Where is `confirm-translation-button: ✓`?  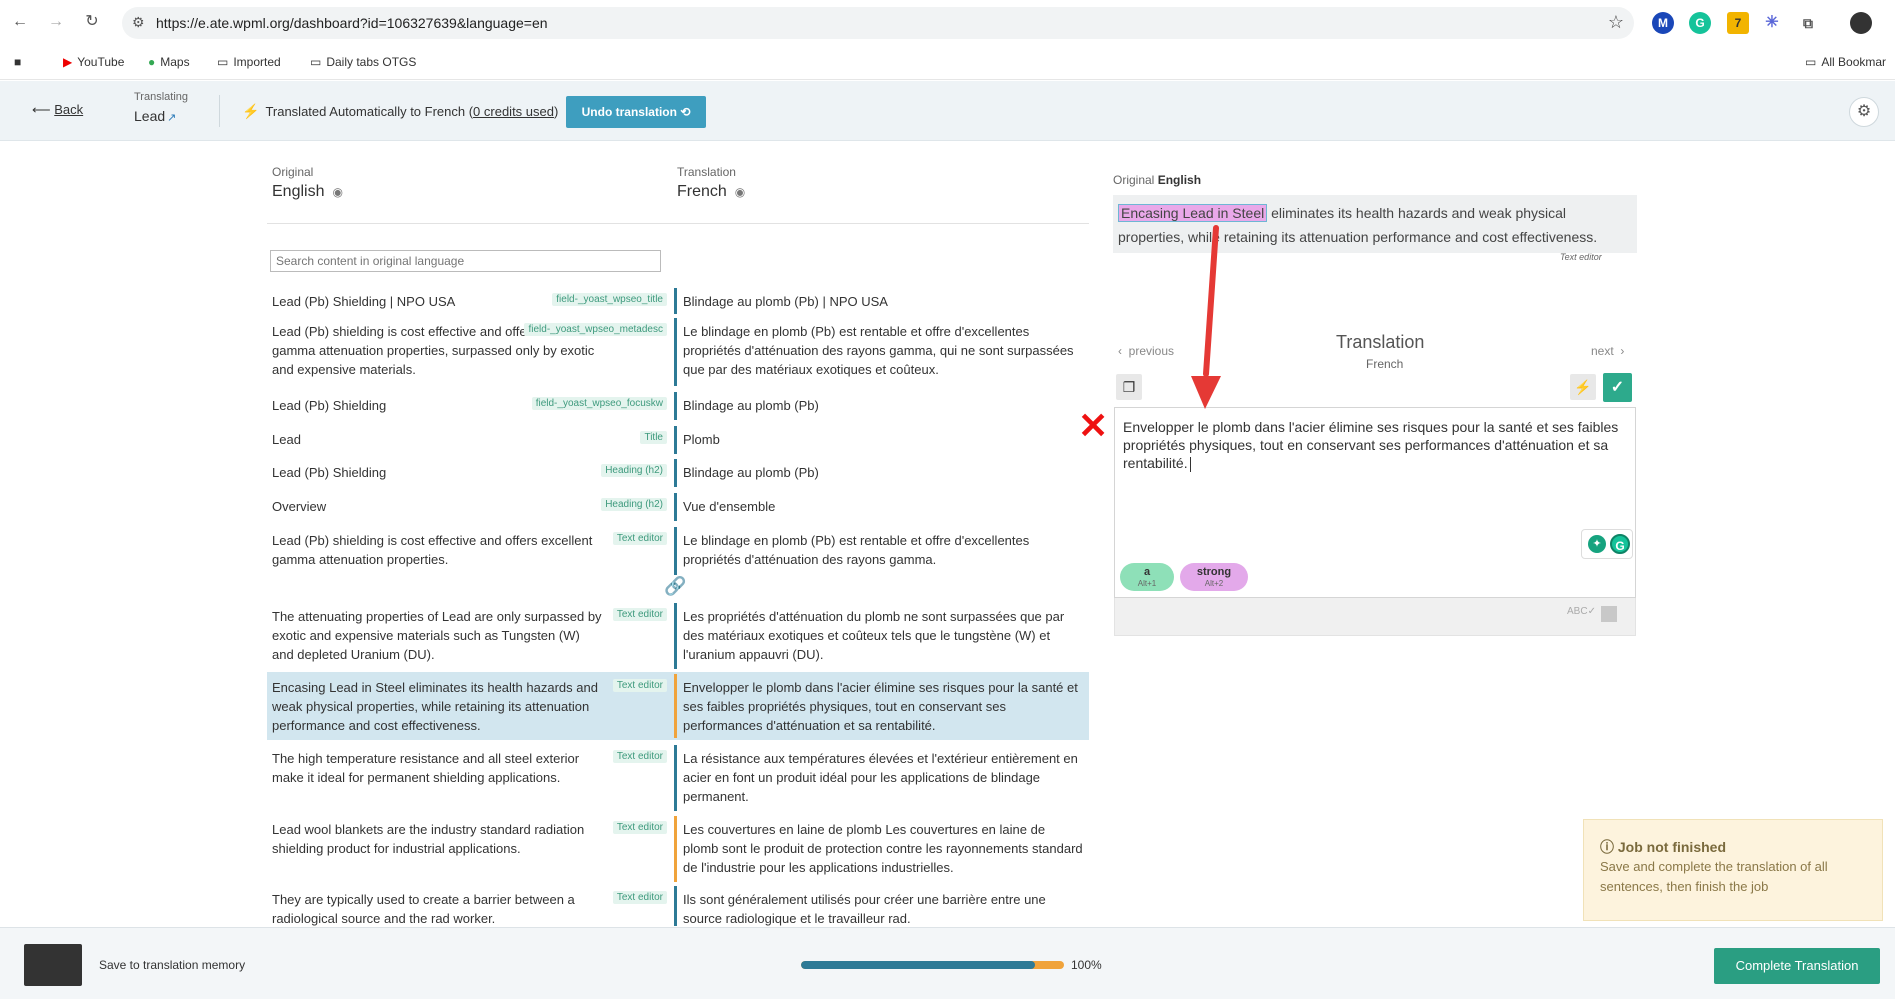 confirm-translation-button: ✓ is located at coordinates (1617, 387).